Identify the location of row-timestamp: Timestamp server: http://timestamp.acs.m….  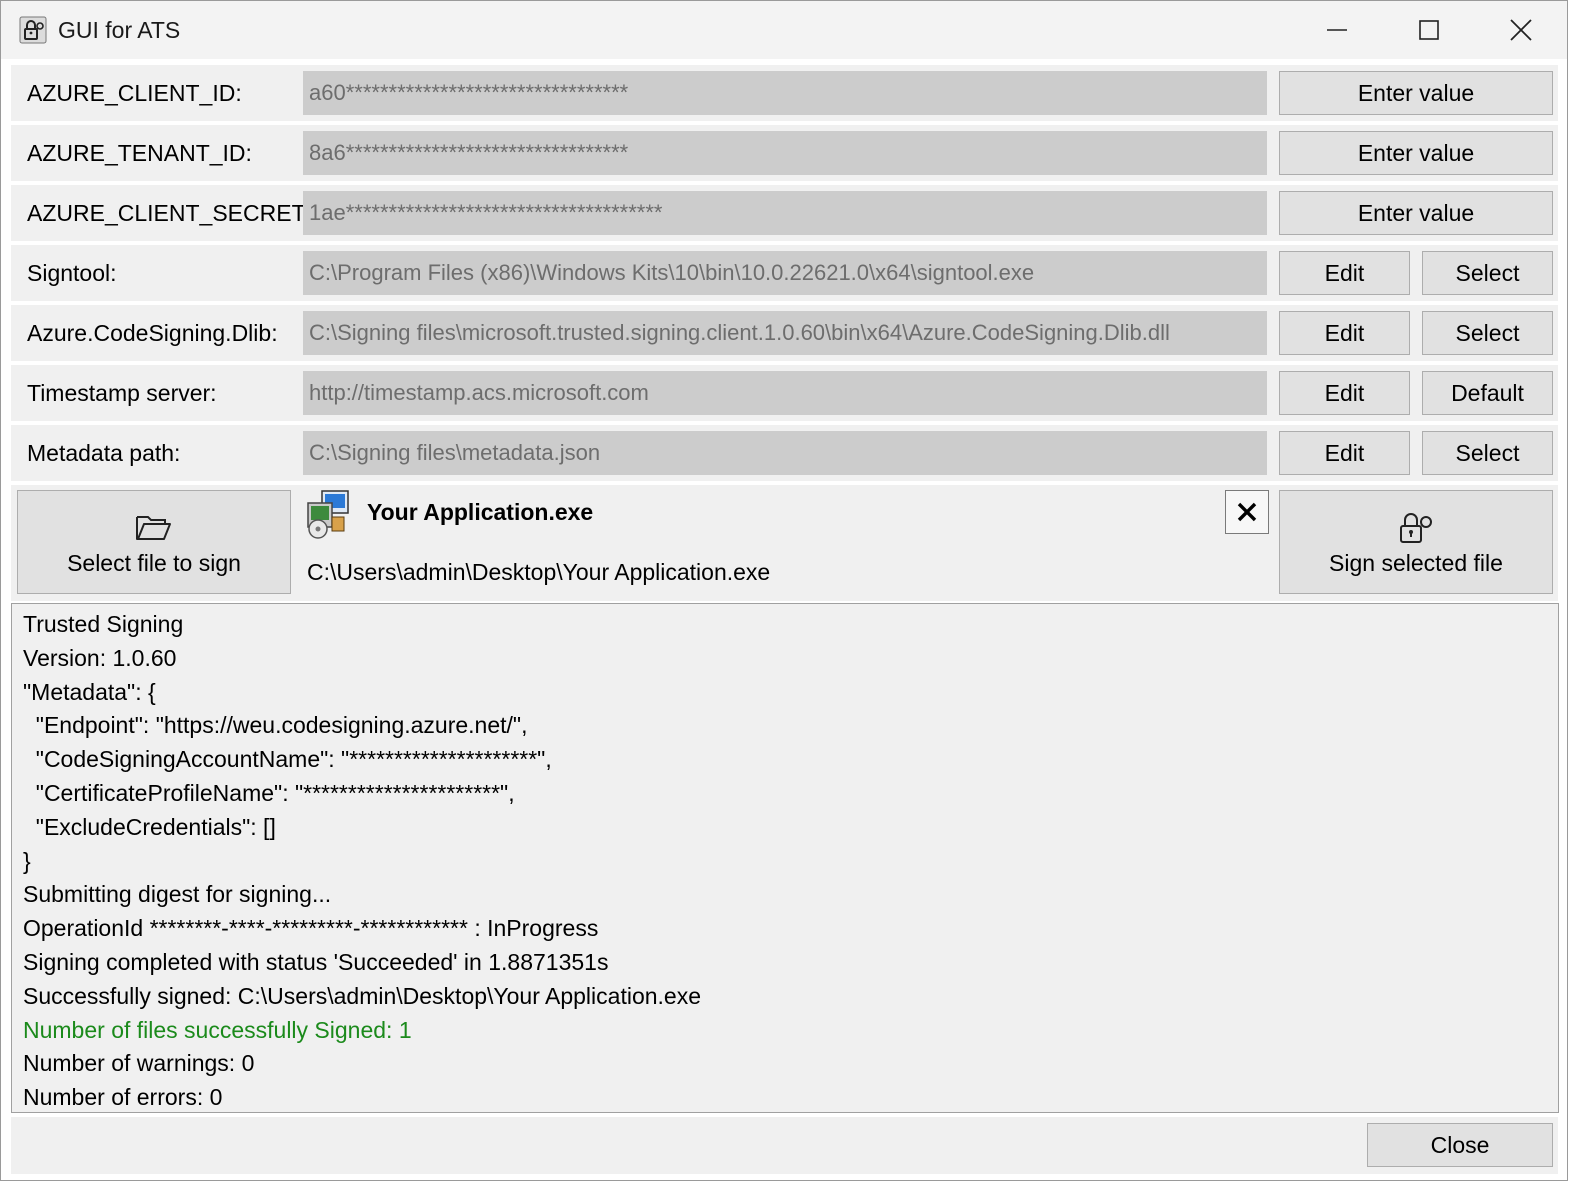
(784, 393).